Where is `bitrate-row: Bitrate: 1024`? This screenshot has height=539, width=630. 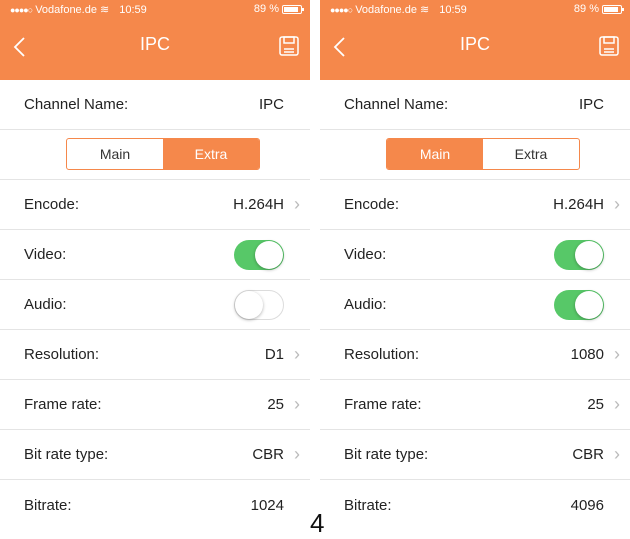
bitrate-row: Bitrate: 1024 is located at coordinates (155, 505).